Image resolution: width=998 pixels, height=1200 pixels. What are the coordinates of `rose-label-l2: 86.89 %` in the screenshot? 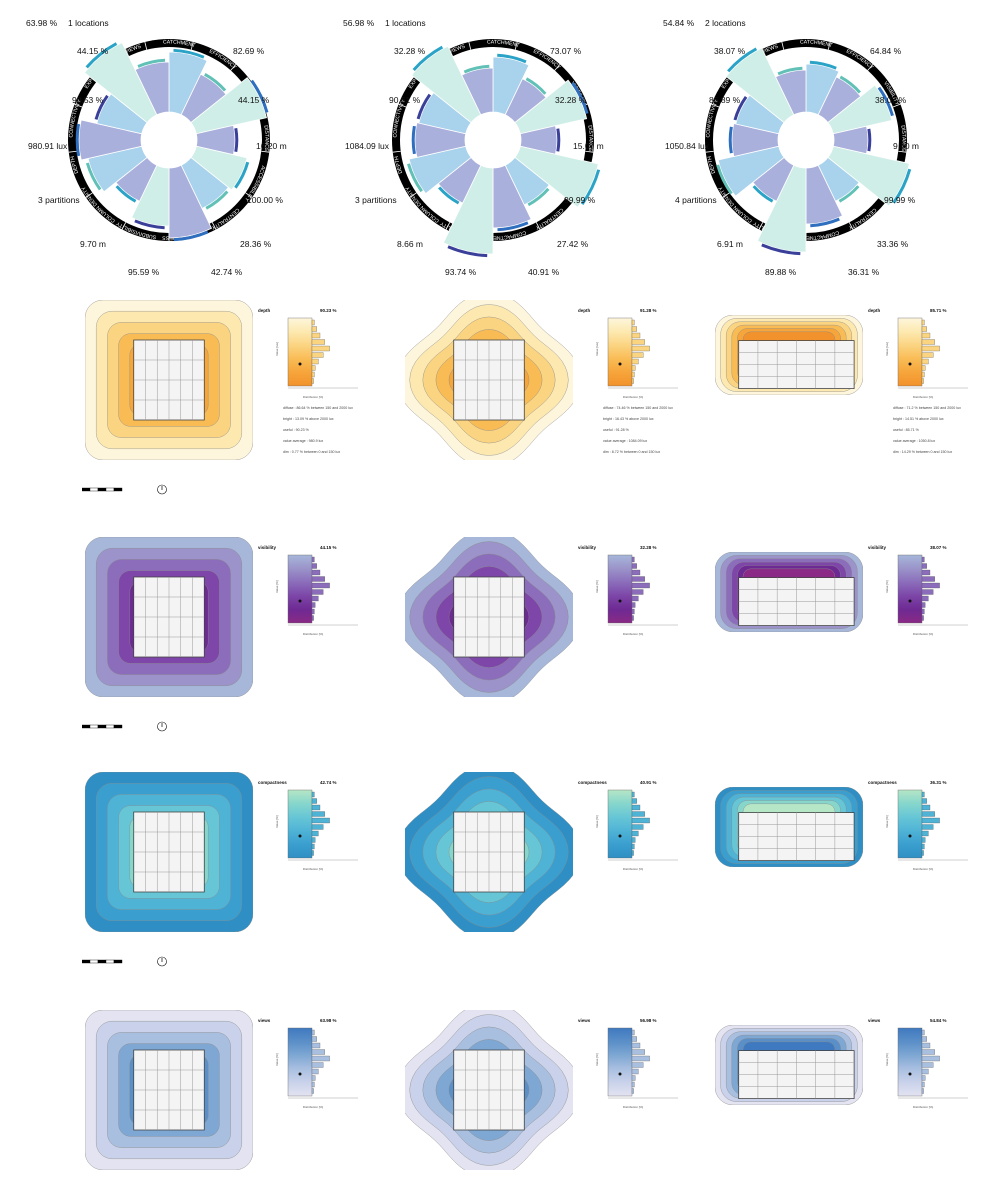 It's located at (725, 100).